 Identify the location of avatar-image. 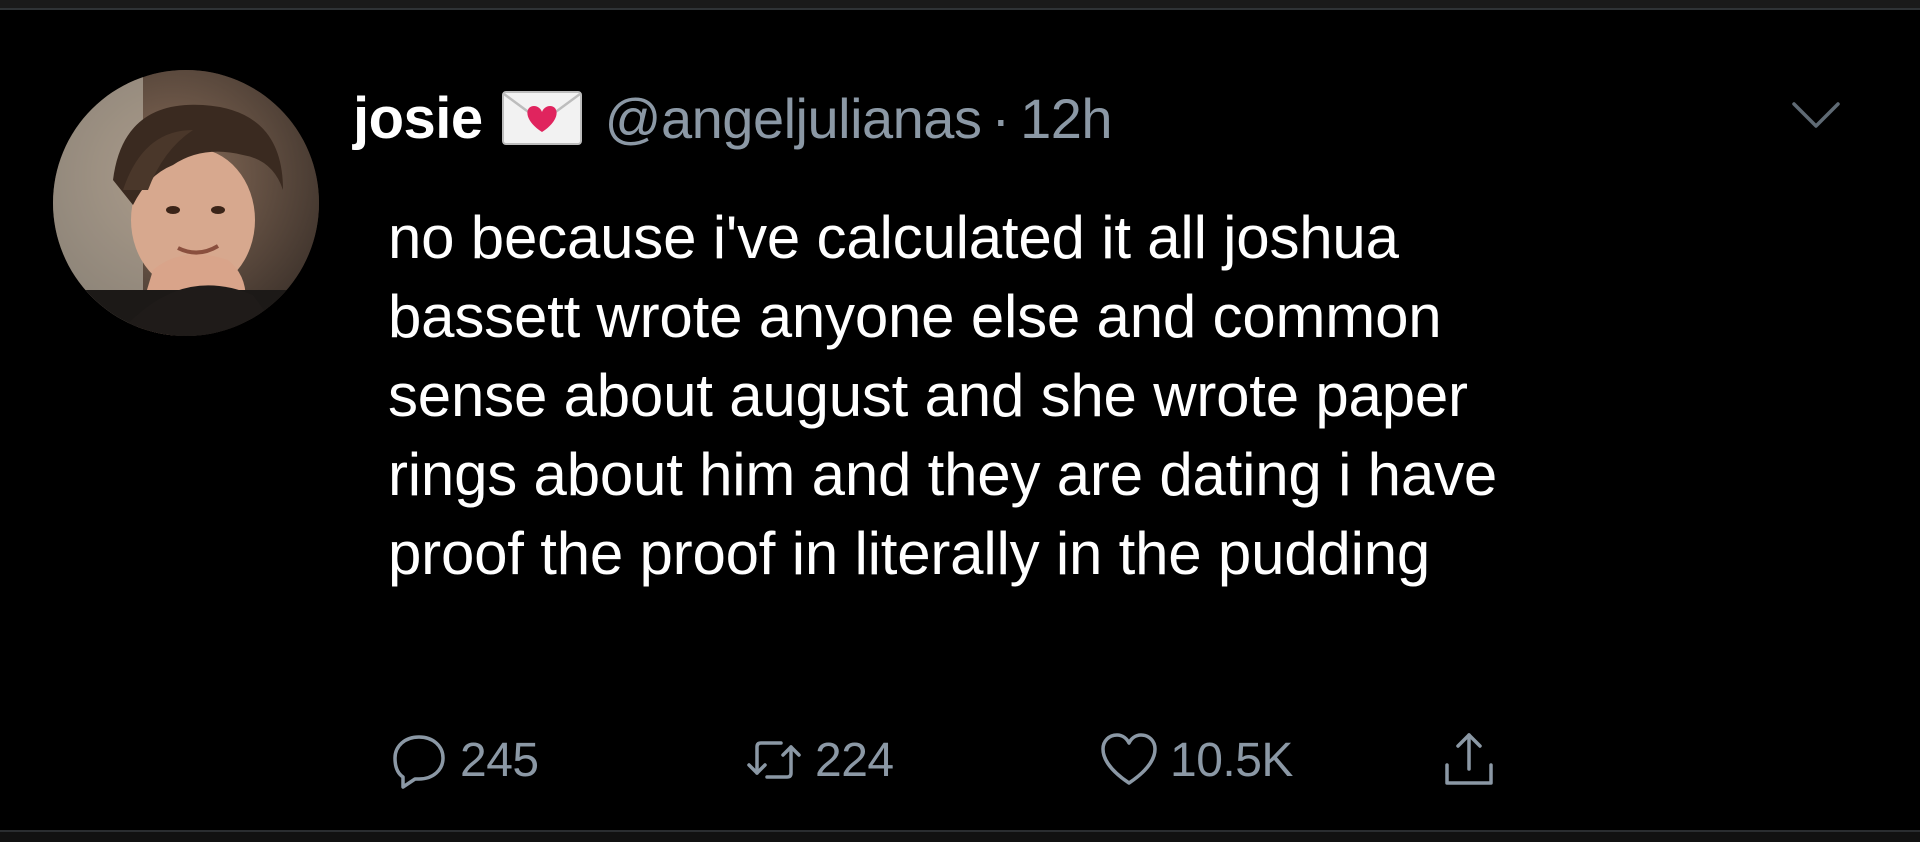
(186, 203).